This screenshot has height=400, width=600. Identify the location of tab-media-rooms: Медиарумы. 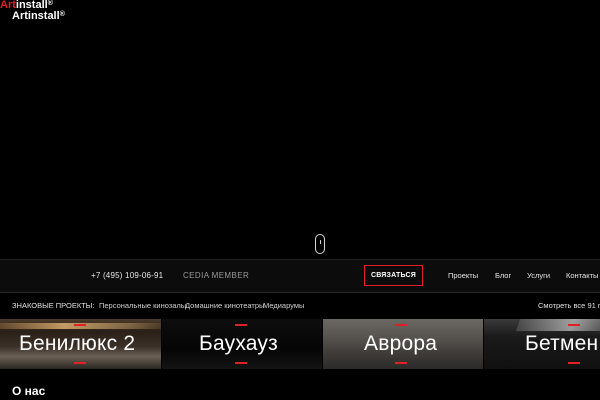
(283, 305).